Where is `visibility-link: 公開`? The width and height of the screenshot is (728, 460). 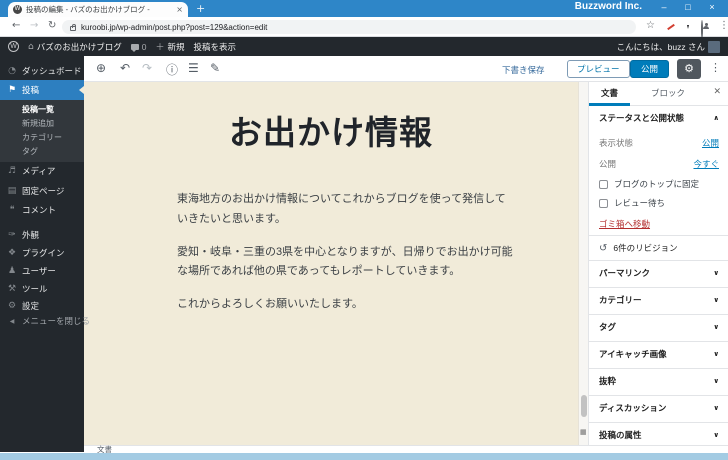
visibility-link: 公開 is located at coordinates (710, 143).